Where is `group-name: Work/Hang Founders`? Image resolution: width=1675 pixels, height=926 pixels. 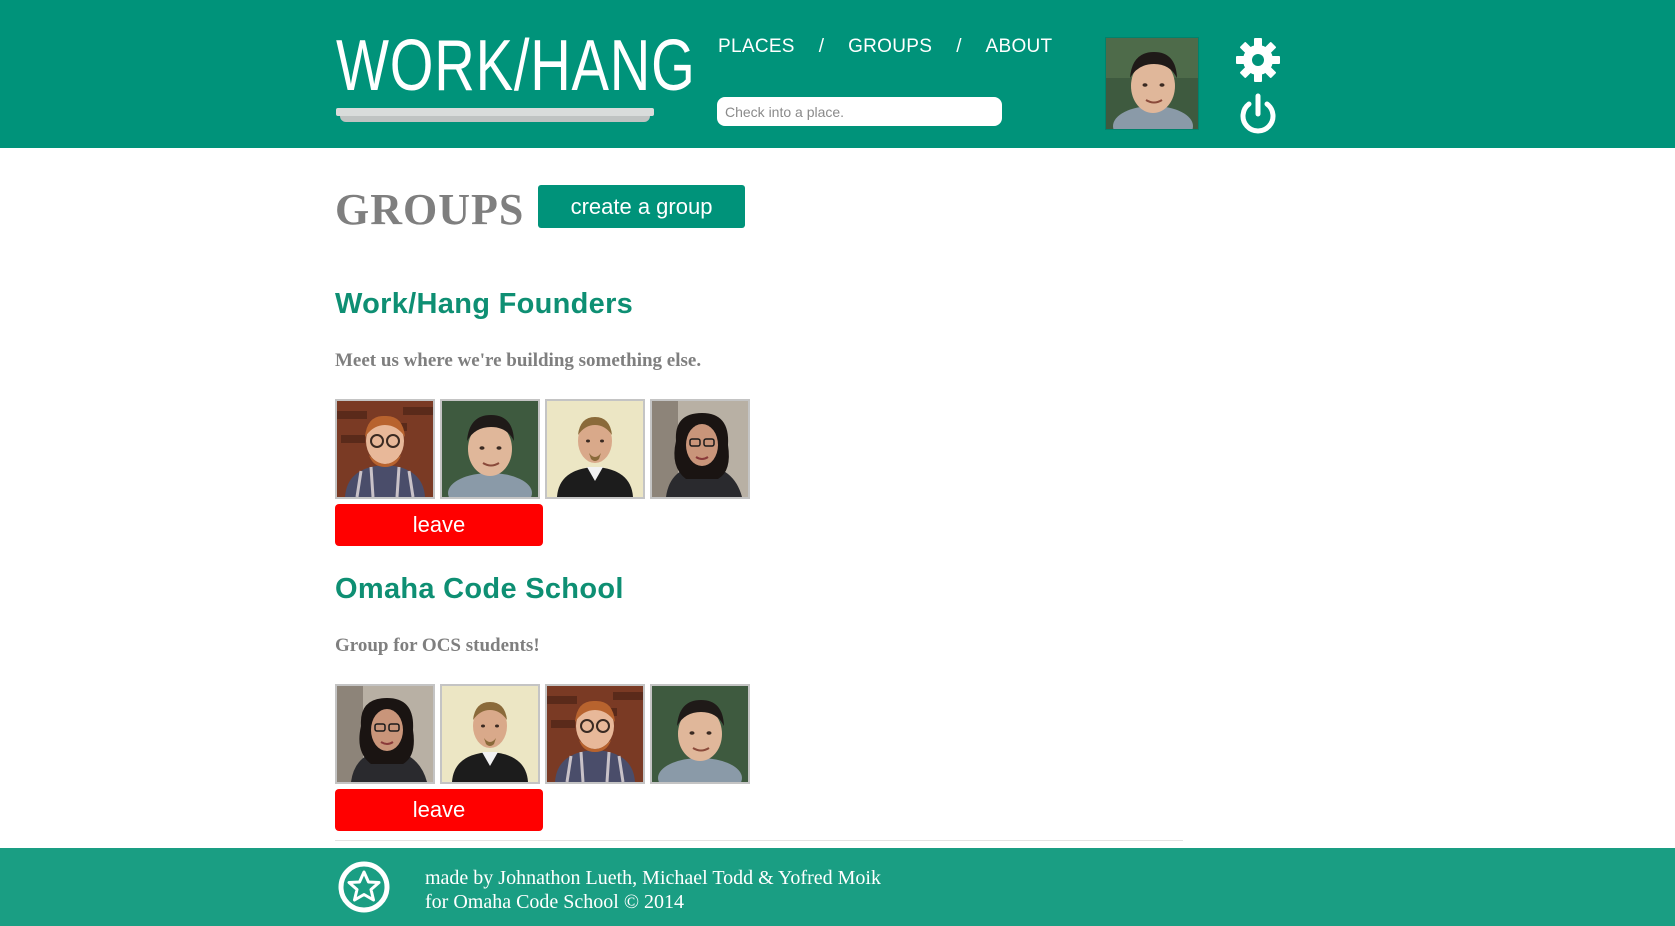
group-name: Work/Hang Founders is located at coordinates (635, 304).